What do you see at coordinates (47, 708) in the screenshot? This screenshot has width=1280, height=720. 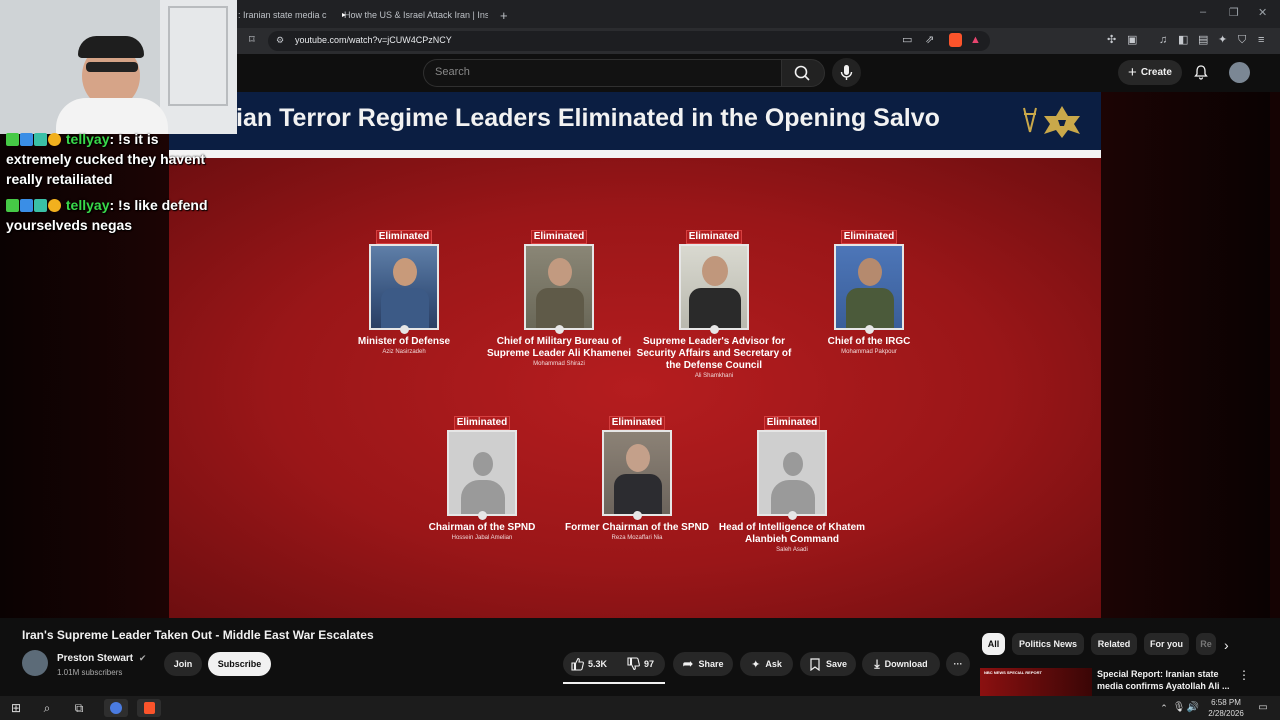 I see `taskbar-search-icon: ⌕` at bounding box center [47, 708].